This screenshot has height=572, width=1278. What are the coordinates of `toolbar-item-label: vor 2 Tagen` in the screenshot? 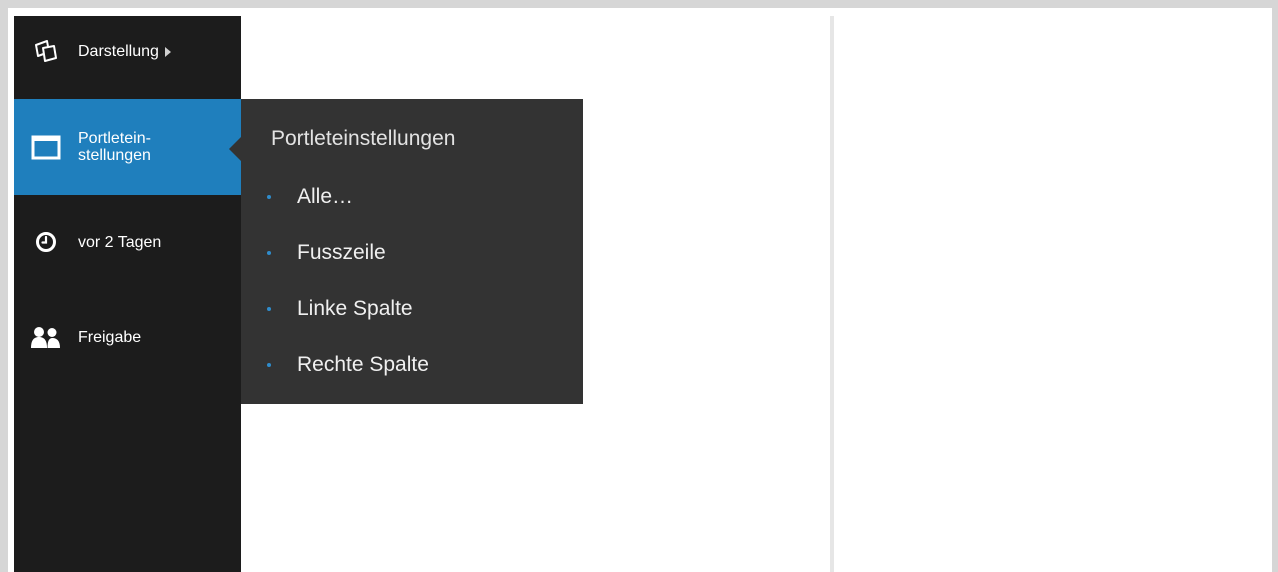 It's located at (120, 242).